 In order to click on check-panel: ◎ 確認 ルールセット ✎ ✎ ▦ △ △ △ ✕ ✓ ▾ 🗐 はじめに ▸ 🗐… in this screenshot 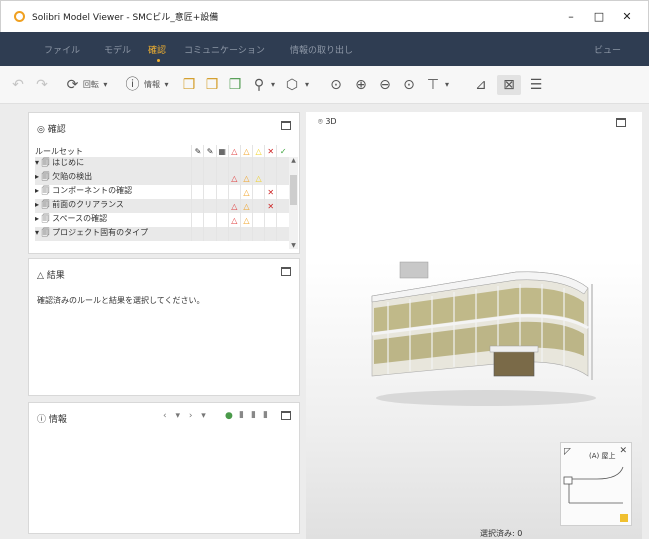, I will do `click(164, 183)`.